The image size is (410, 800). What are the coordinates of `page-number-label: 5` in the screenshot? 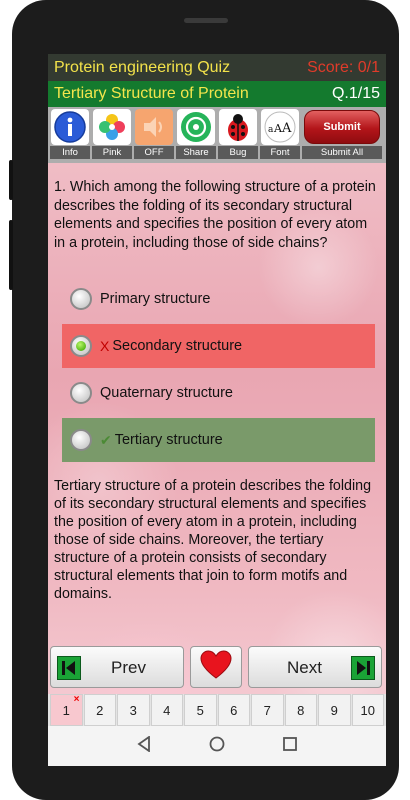 It's located at (200, 710).